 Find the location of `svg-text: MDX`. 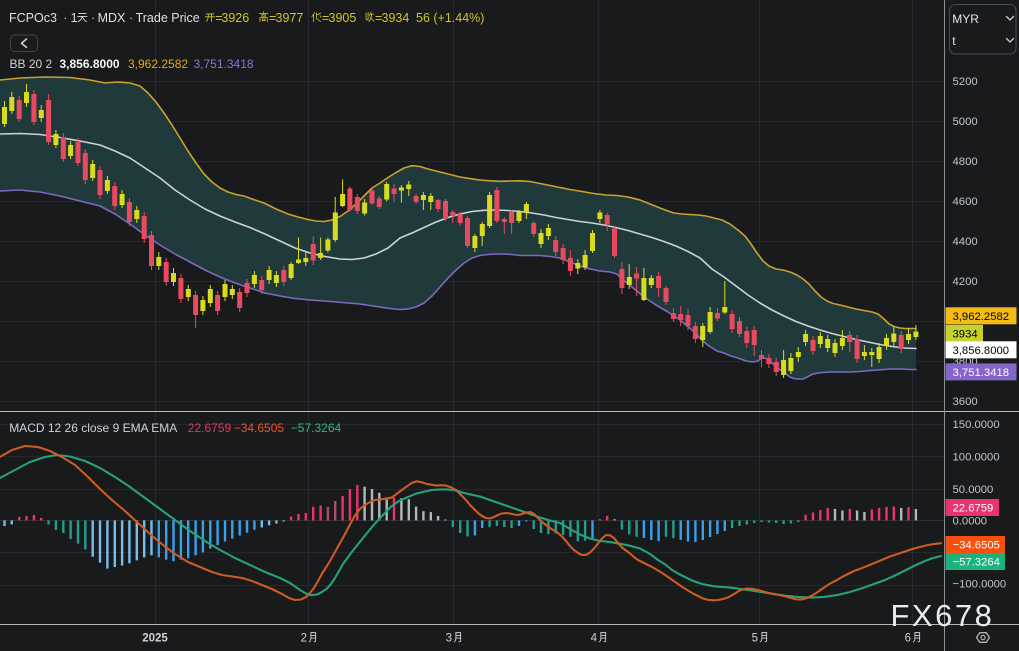

svg-text: MDX is located at coordinates (112, 18).